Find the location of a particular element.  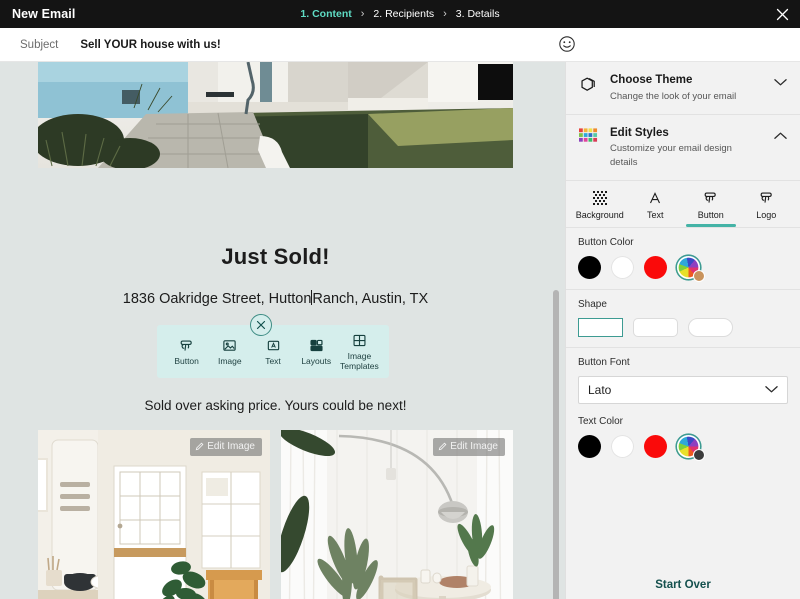

smiley-icon is located at coordinates (568, 45).